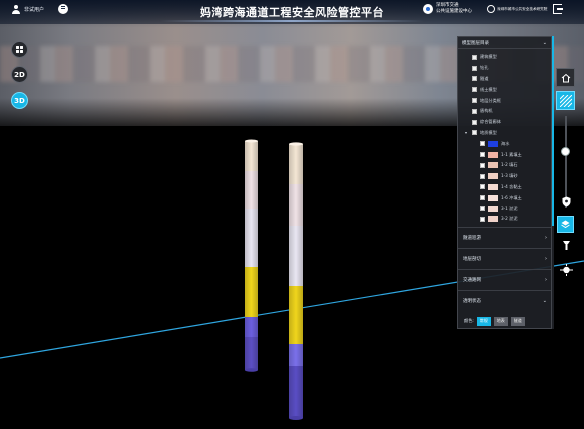 This screenshot has height=429, width=584. Describe the element at coordinates (508, 79) in the screenshot. I see `layer-item-tunnel: 隧道` at that location.